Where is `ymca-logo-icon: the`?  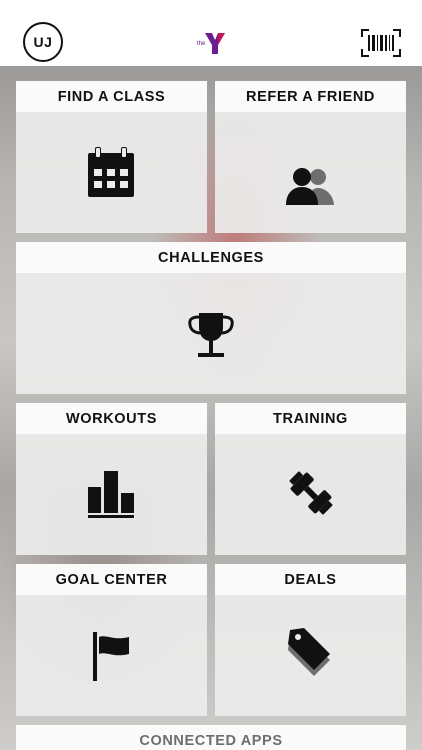
ymca-logo-icon: the is located at coordinates (211, 43).